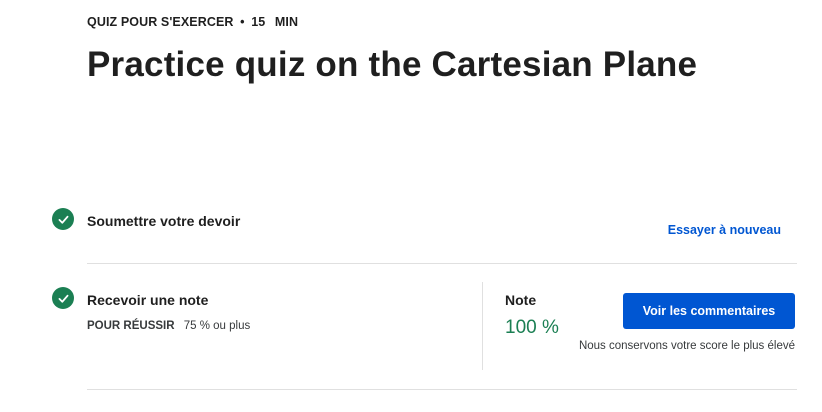 Image resolution: width=822 pixels, height=412 pixels. What do you see at coordinates (482, 326) in the screenshot?
I see `grade-column-divider` at bounding box center [482, 326].